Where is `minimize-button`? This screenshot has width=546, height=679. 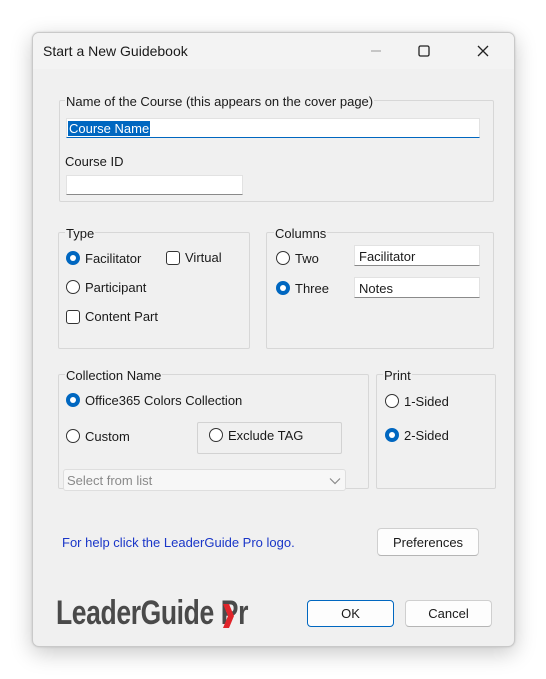
minimize-button is located at coordinates (376, 51).